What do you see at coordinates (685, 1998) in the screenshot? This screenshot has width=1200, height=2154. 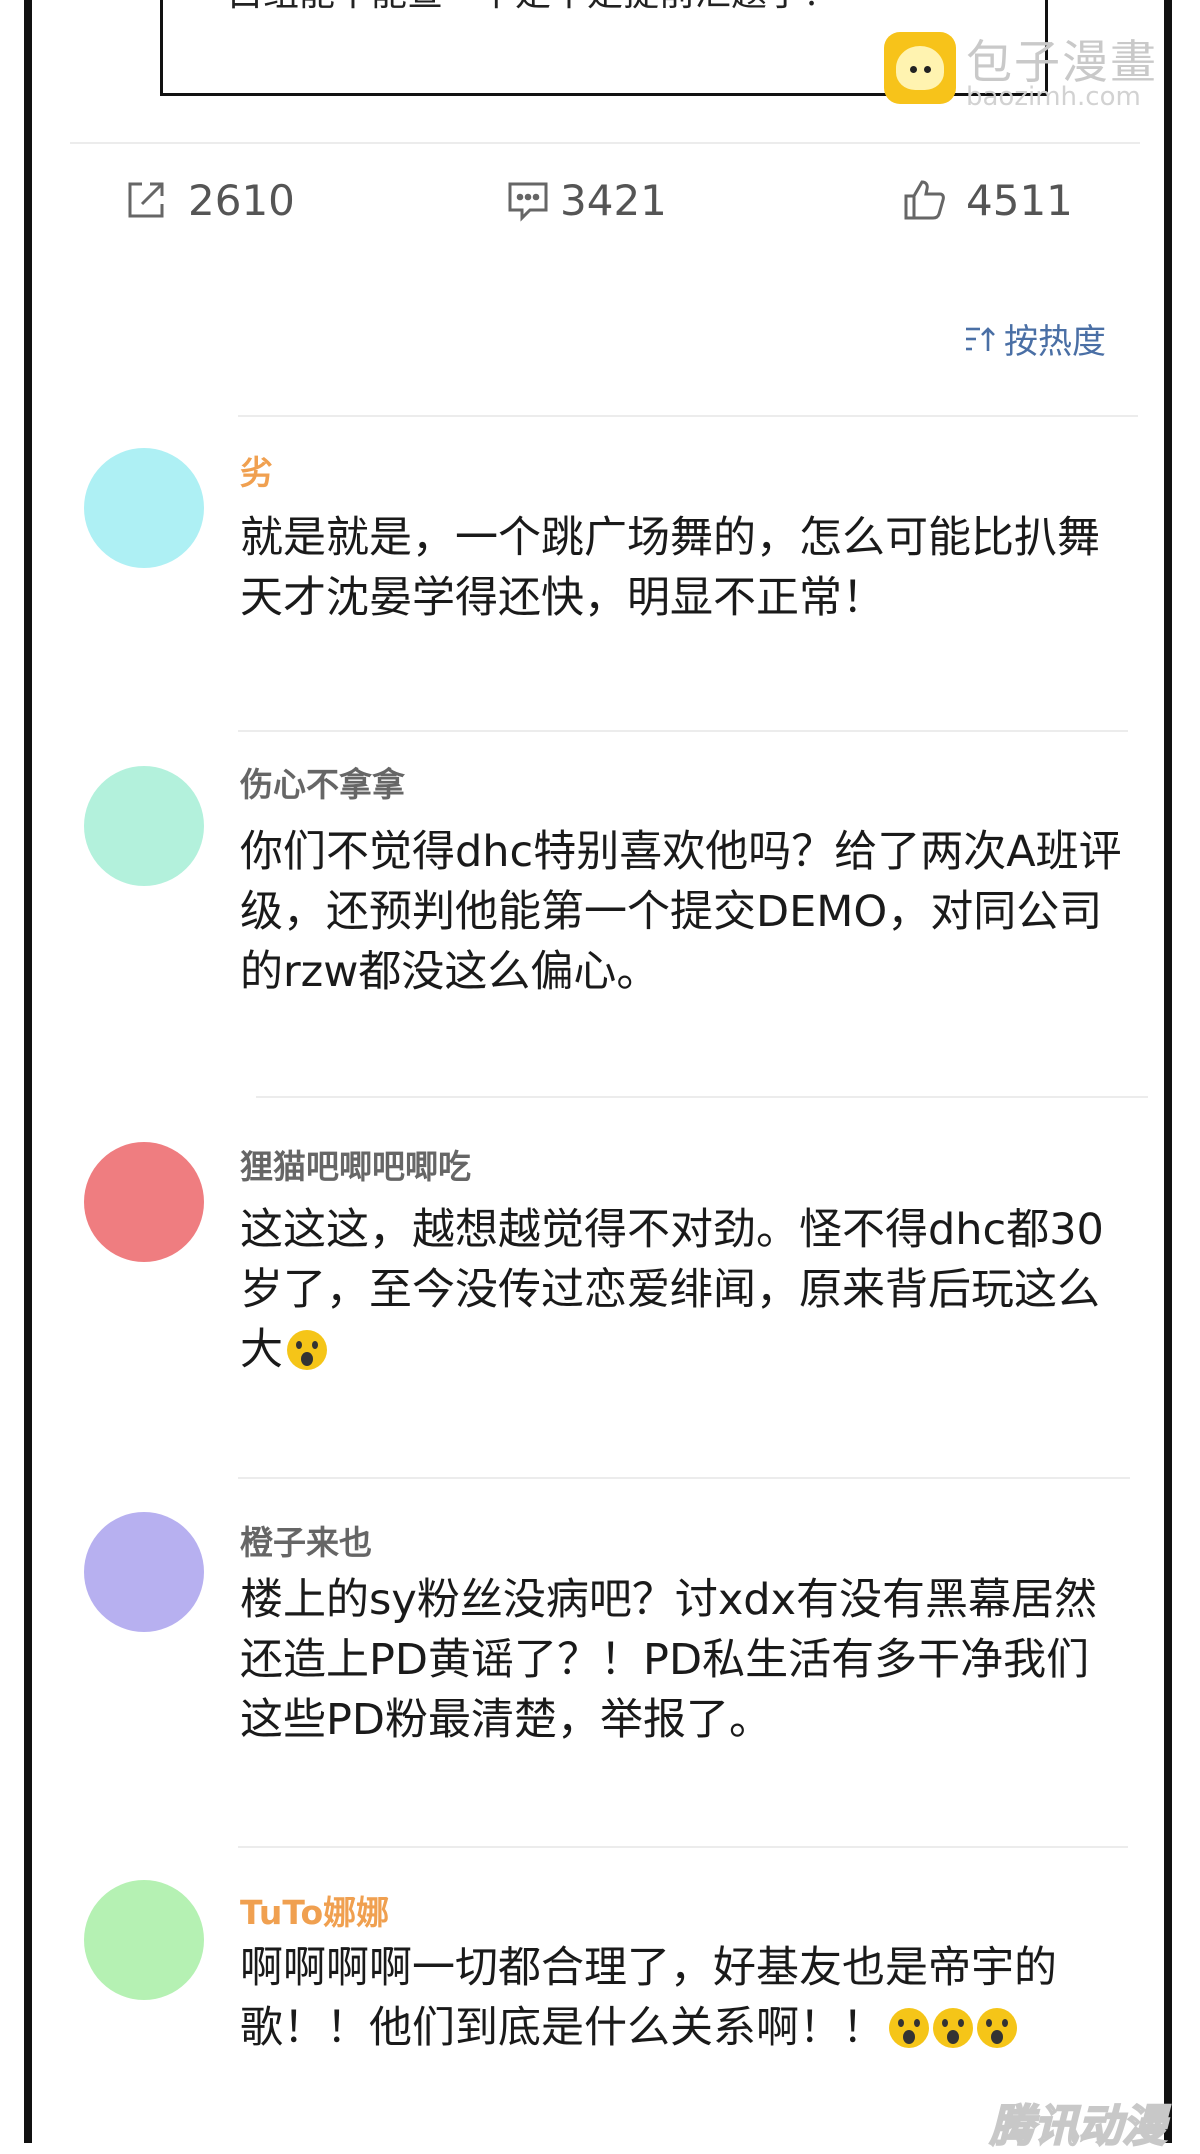 I see `comment-text: 啊啊啊啊一切都合理了，好基友也是帝宇的歌！！他们到底是什么关系啊！！` at bounding box center [685, 1998].